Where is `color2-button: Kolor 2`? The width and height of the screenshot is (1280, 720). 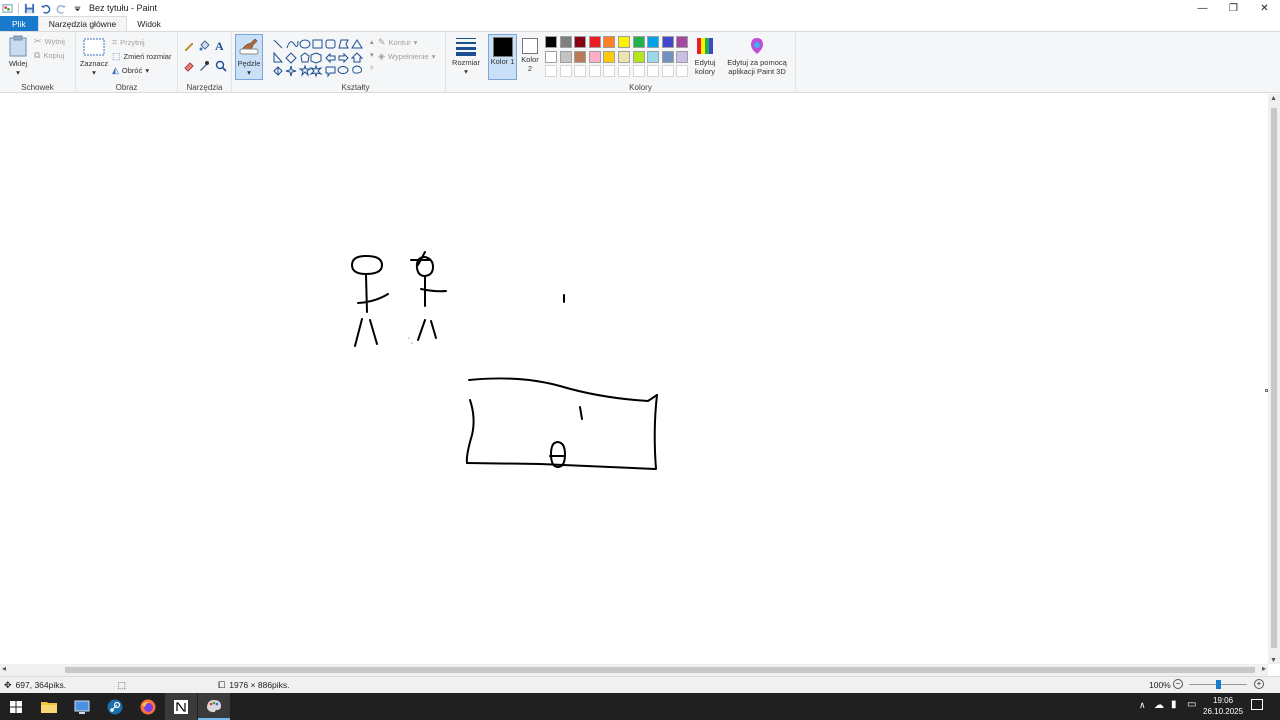
color2-button: Kolor 2 is located at coordinates (530, 57).